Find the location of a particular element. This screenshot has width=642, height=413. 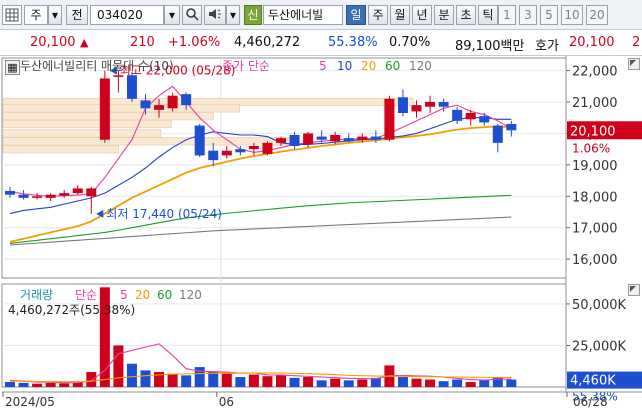

interval-button: 5 is located at coordinates (549, 15).